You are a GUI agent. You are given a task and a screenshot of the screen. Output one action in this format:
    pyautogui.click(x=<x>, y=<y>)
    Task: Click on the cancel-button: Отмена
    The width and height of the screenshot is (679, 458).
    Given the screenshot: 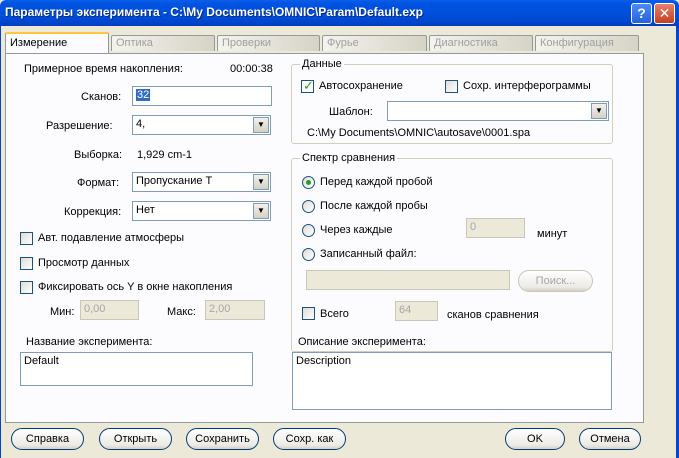 What is the action you would take?
    pyautogui.click(x=610, y=439)
    